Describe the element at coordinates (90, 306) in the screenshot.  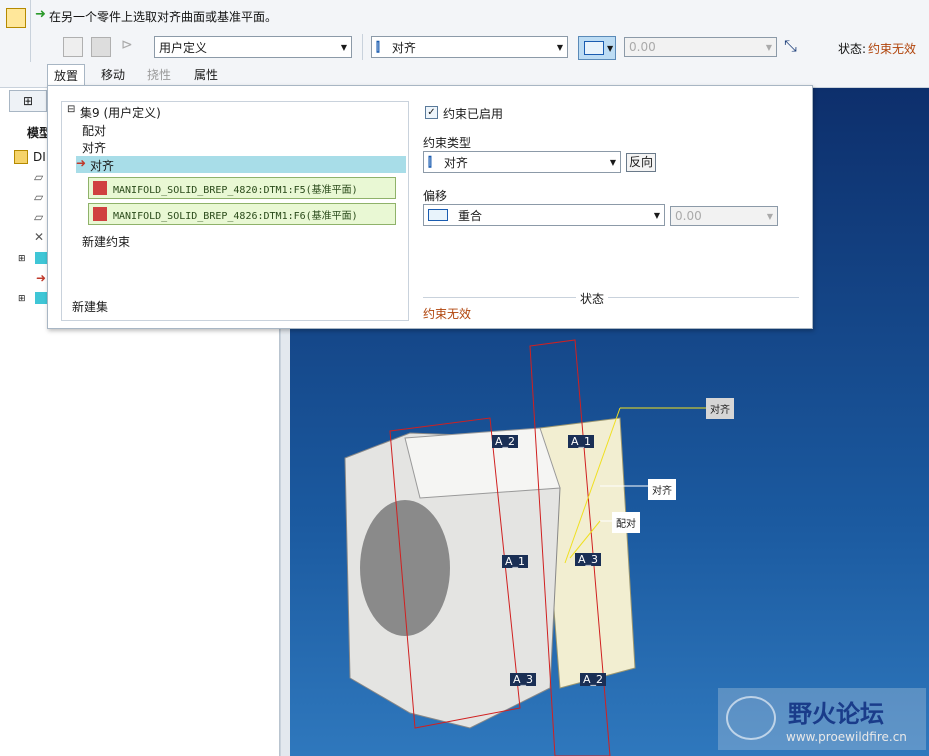
I see `new-set-button: 新建集` at that location.